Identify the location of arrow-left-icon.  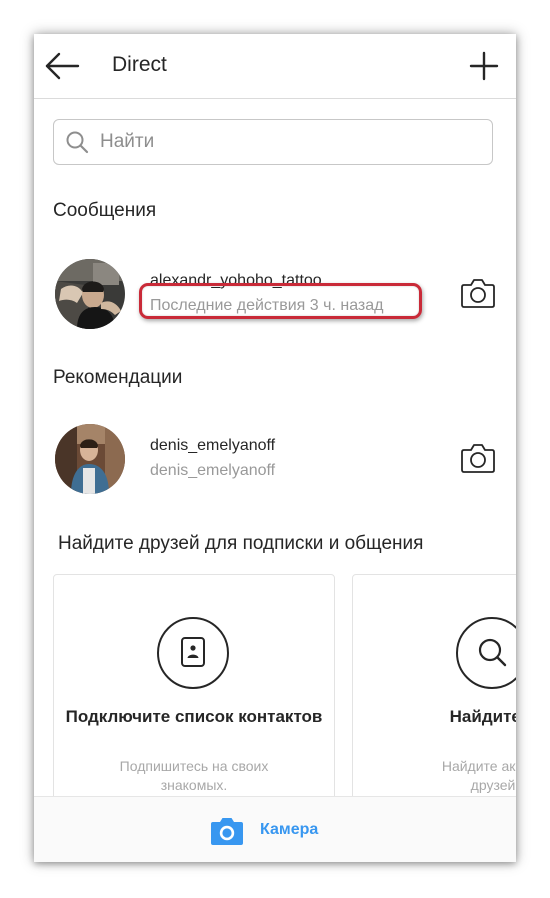
(62, 66).